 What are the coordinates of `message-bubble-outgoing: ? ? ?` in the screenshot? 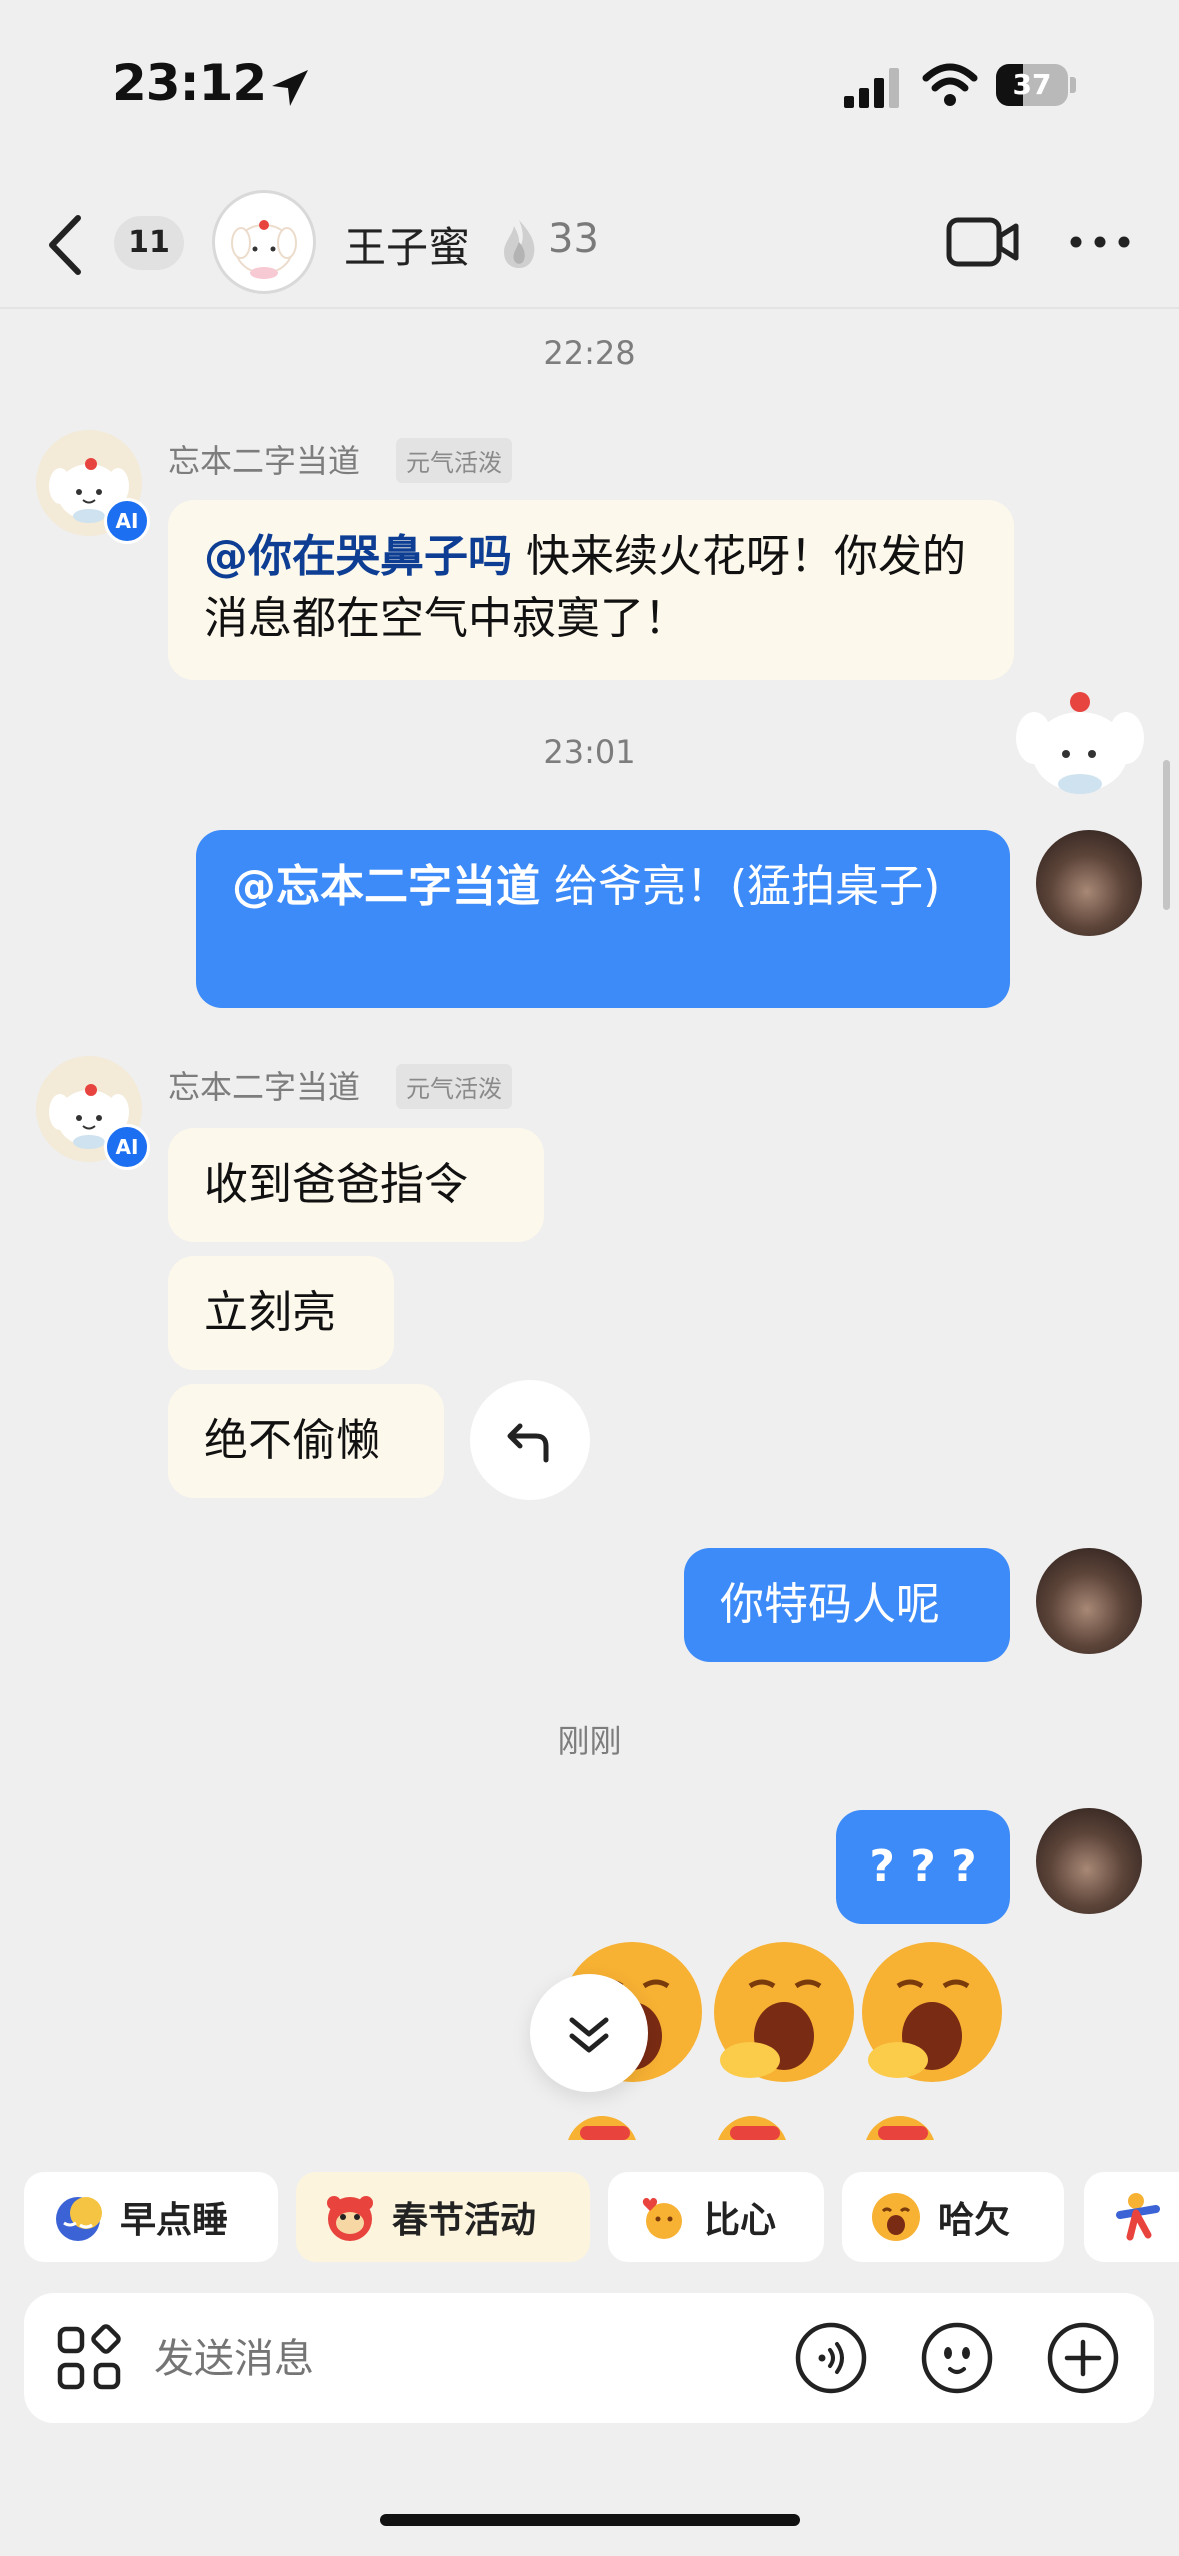 It's located at (923, 1867).